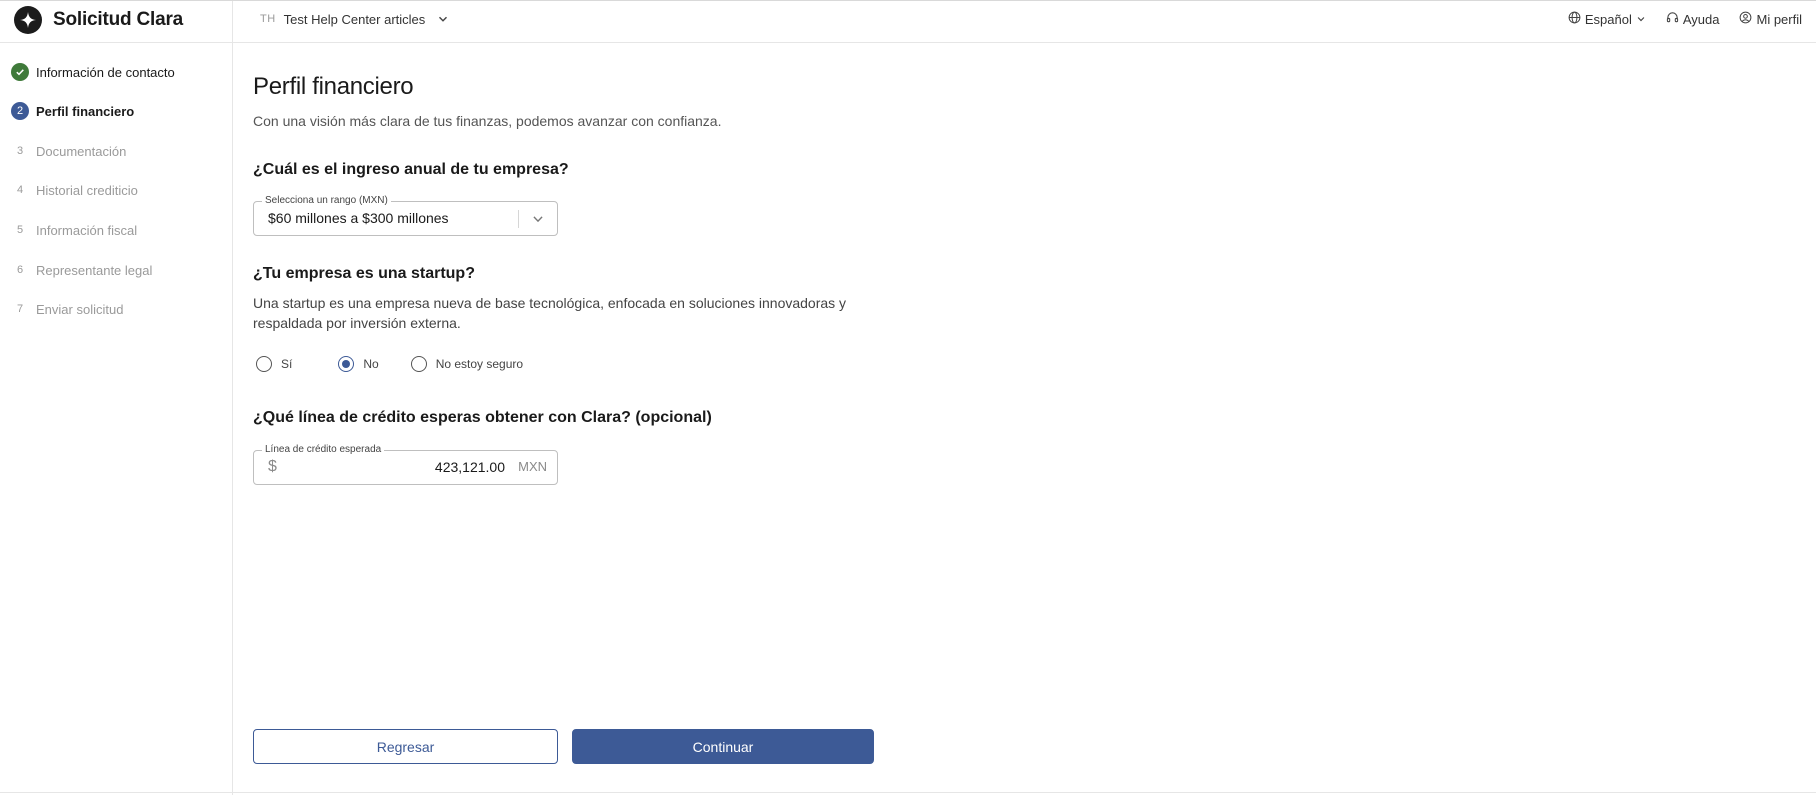  Describe the element at coordinates (333, 86) in the screenshot. I see `page-title: Perfil financiero` at that location.